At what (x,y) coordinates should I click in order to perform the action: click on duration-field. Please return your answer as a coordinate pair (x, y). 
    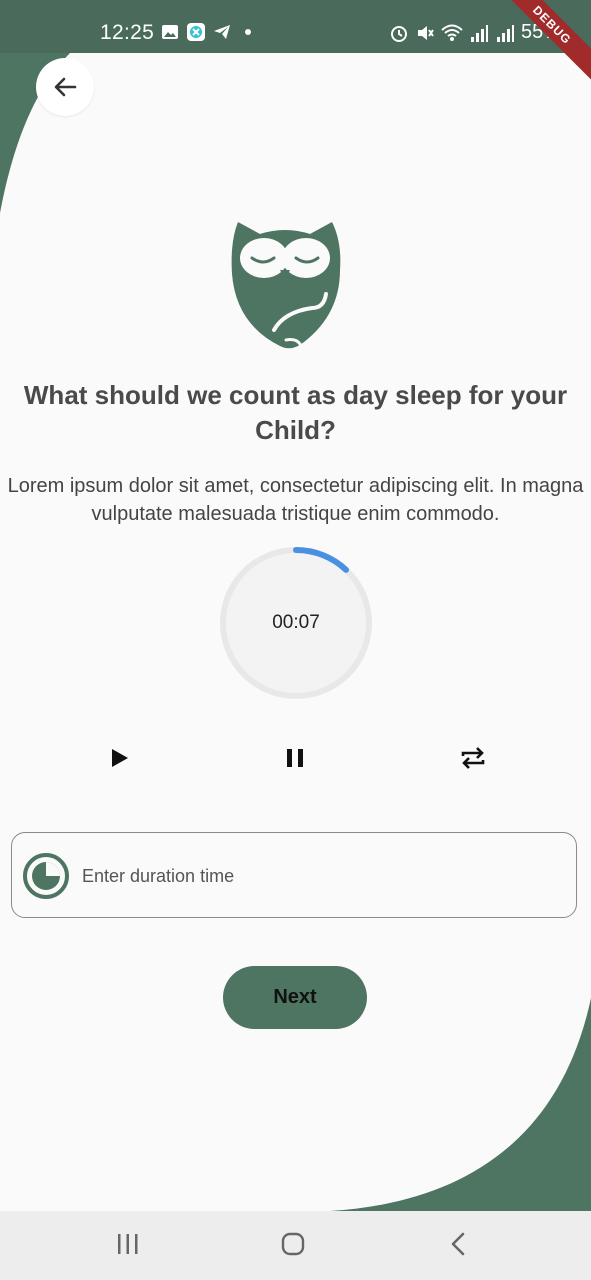
    Looking at the image, I should click on (294, 875).